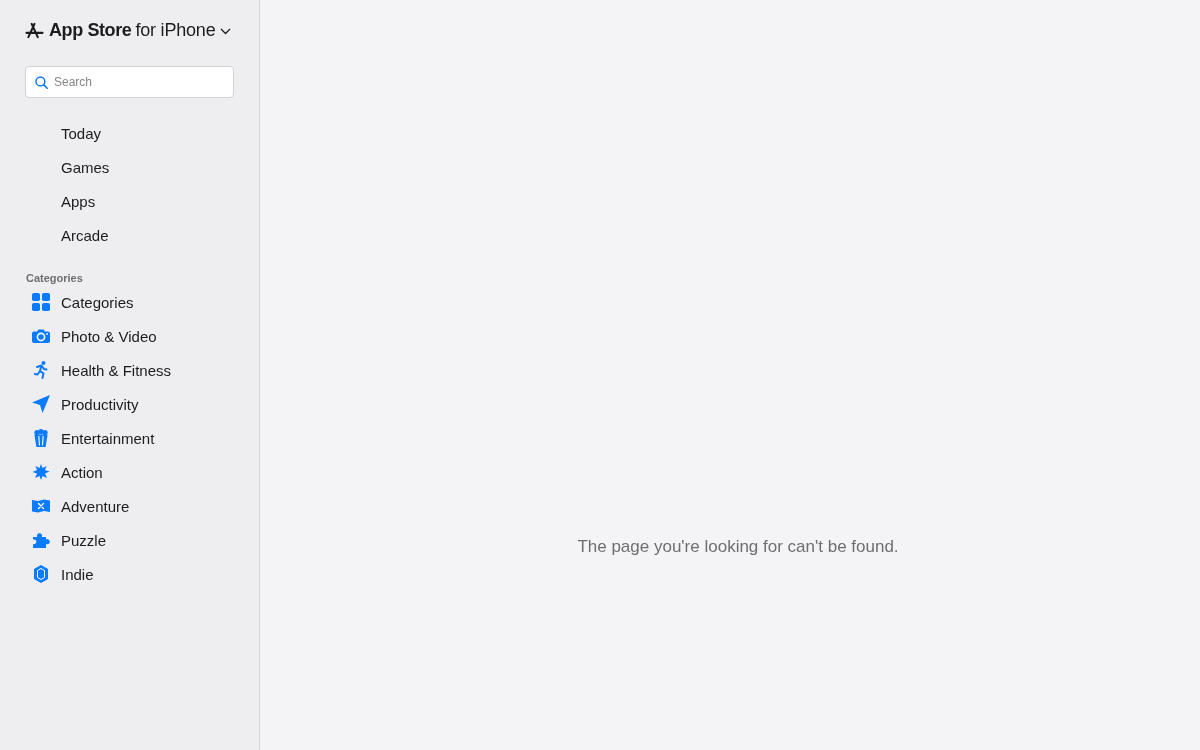 The image size is (1200, 750). What do you see at coordinates (738, 547) in the screenshot?
I see `not-found-message: The page you're looking for can't be found.` at bounding box center [738, 547].